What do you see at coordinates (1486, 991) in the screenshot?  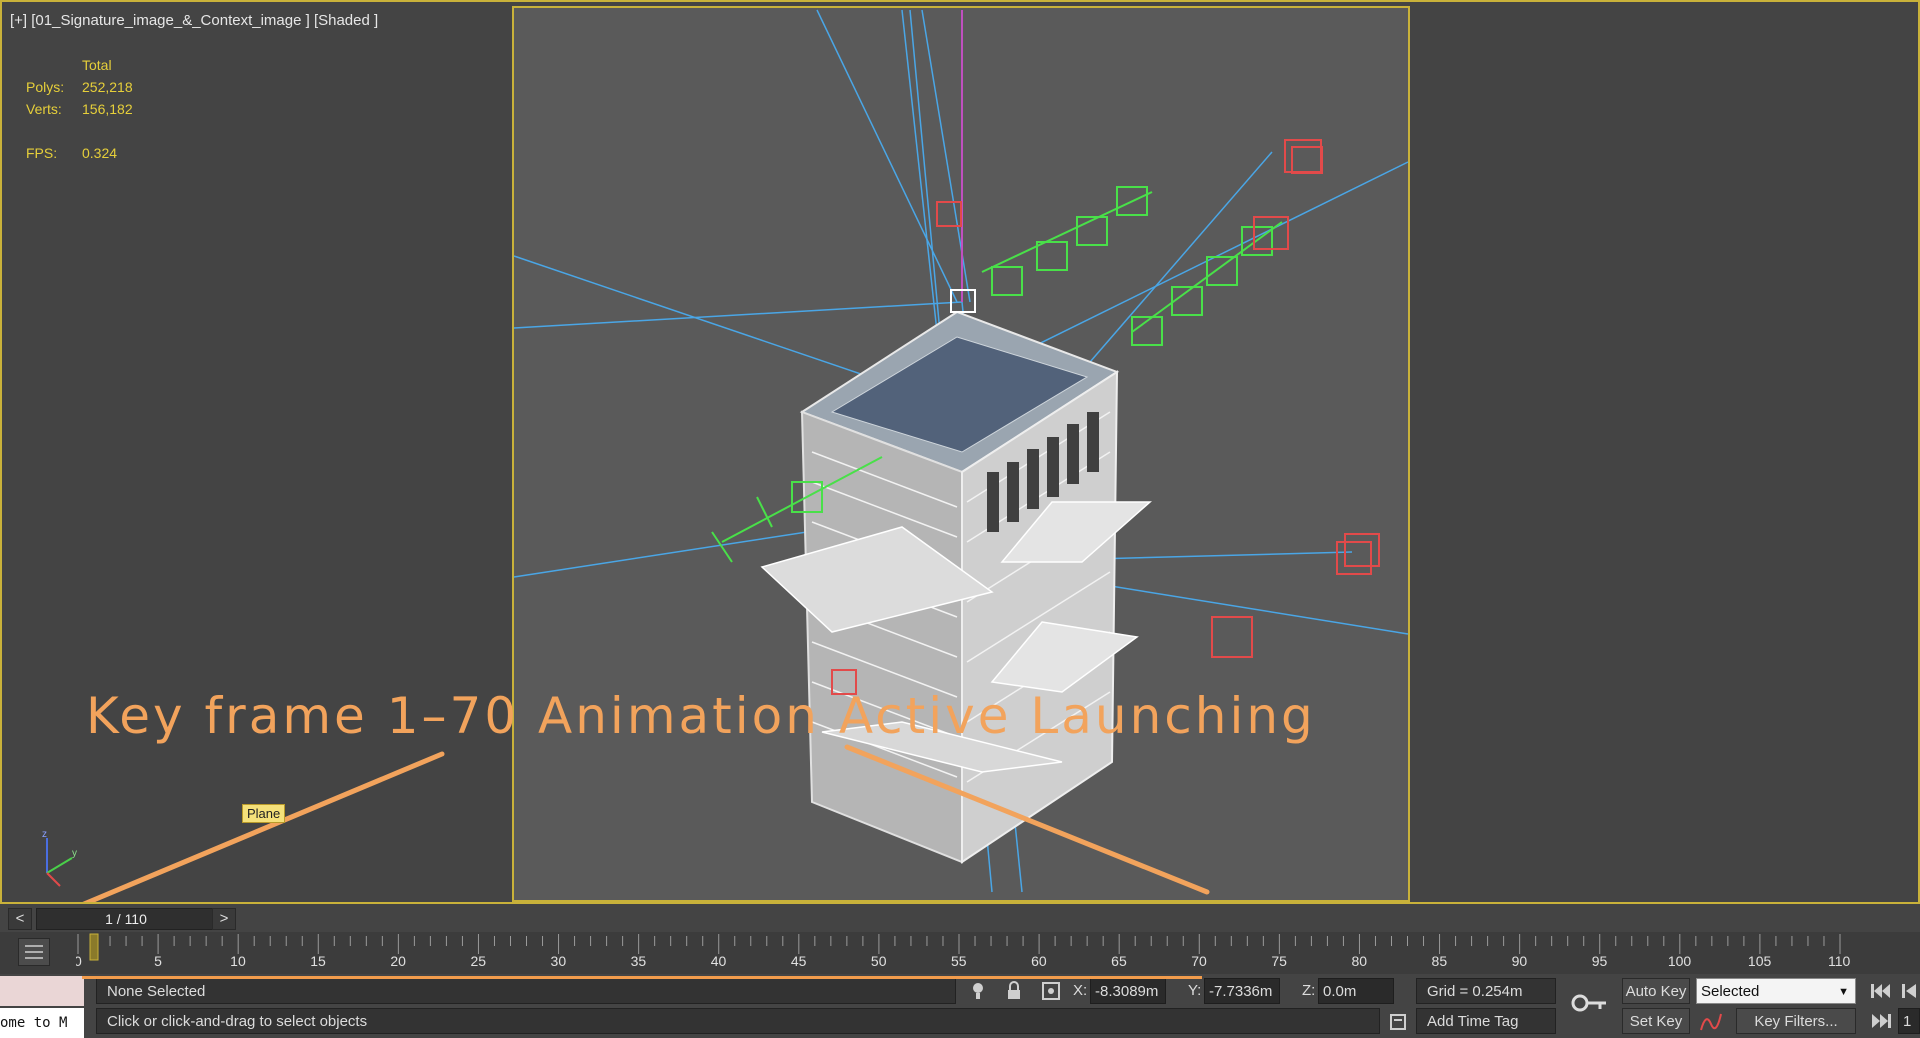 I see `grid-size-display: Grid = 0.254m` at bounding box center [1486, 991].